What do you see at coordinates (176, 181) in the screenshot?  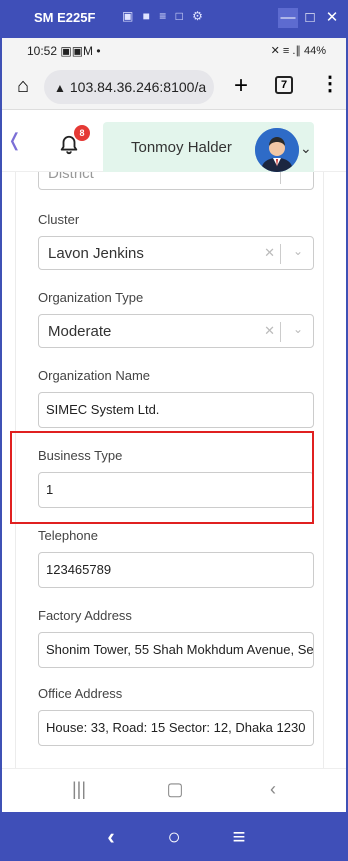 I see `district-select: District` at bounding box center [176, 181].